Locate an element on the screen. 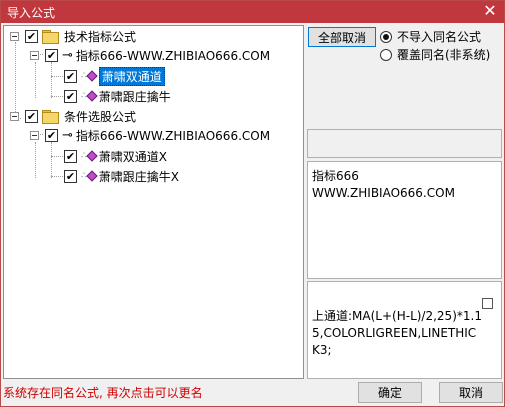 The image size is (505, 407). tree-item: ✔ ∴ 萧啸跟庄擒牛 is located at coordinates (117, 96).